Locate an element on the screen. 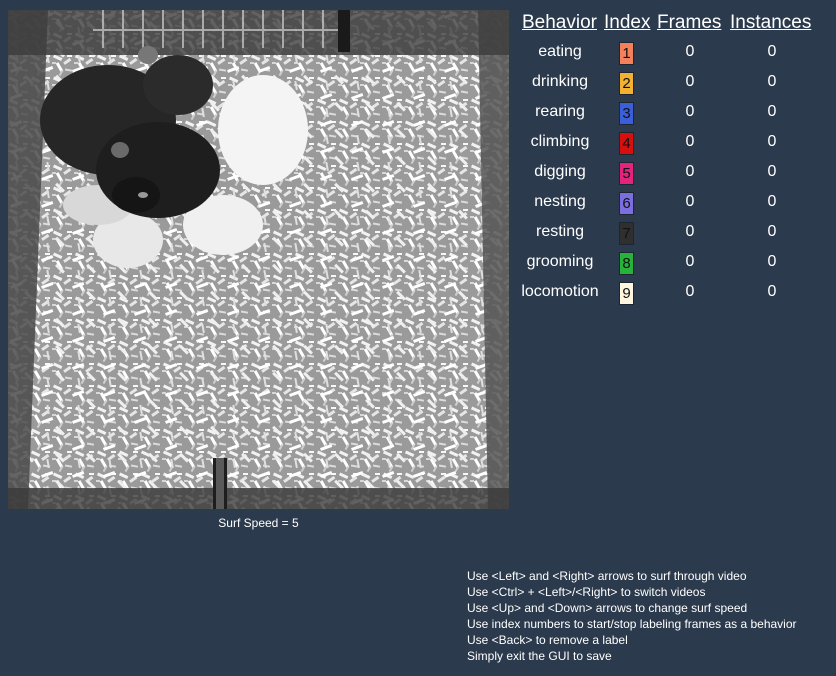  behavior-row: resting 7 0 0 is located at coordinates (673, 233).